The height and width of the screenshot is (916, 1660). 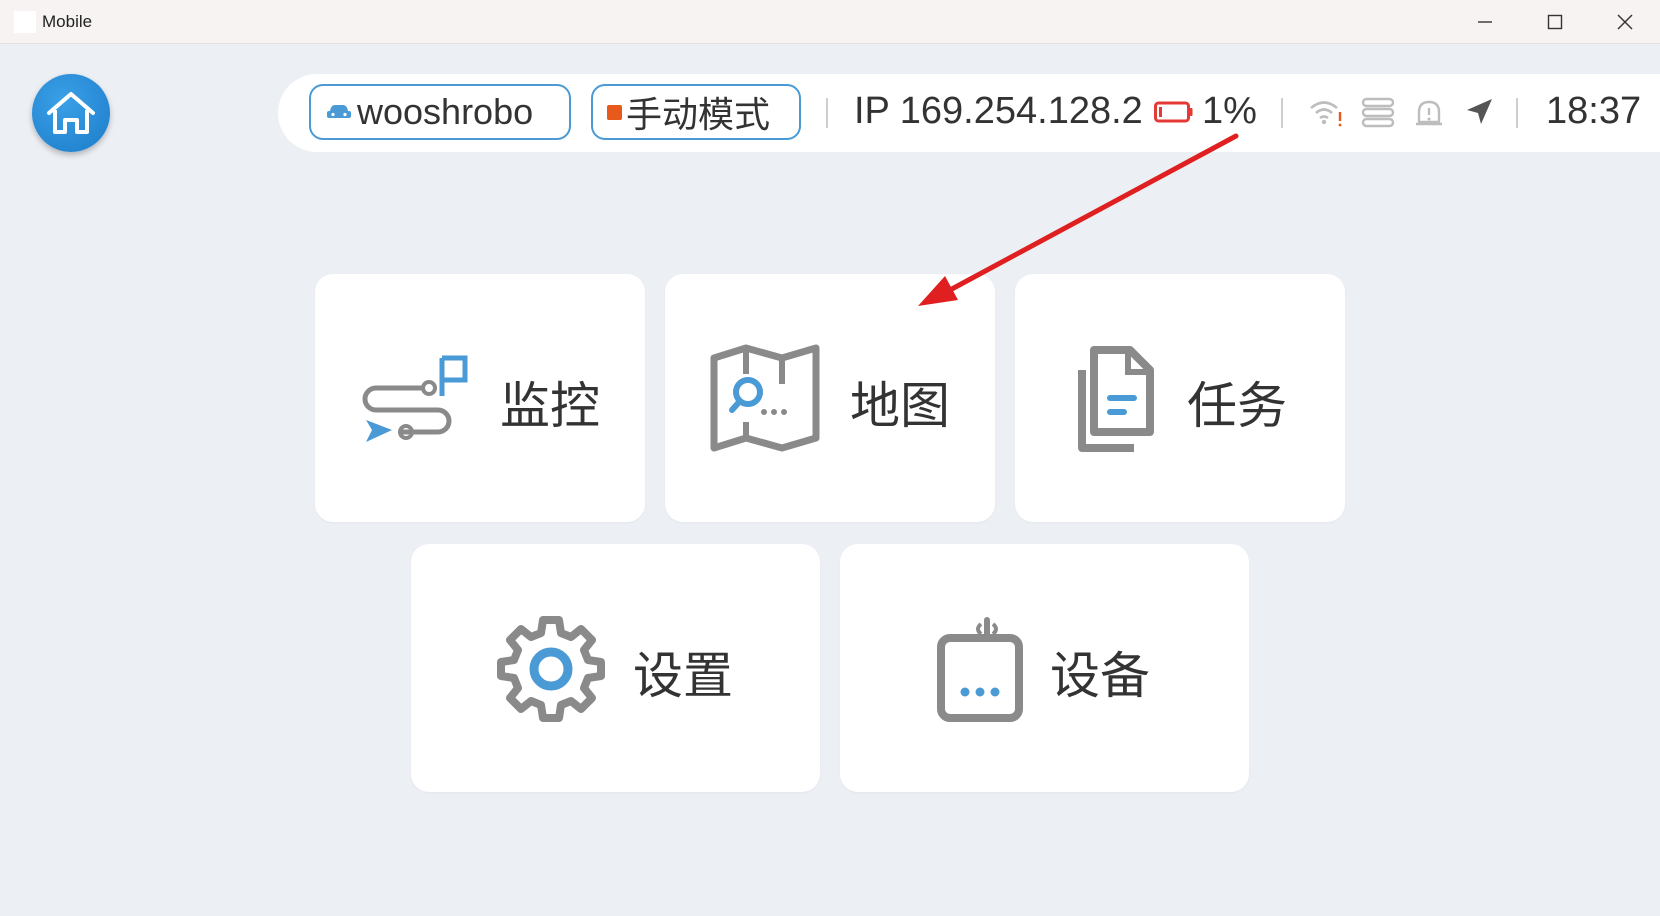 I want to click on task-document-icon, so click(x=1116, y=399).